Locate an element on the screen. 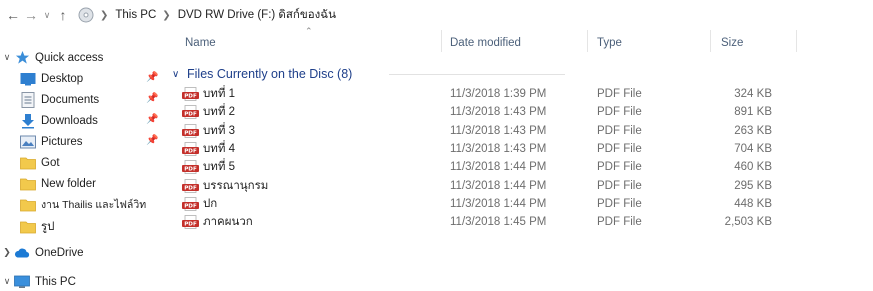 This screenshot has width=873, height=291. collapse-chevron-icon: ❯ is located at coordinates (7, 252).